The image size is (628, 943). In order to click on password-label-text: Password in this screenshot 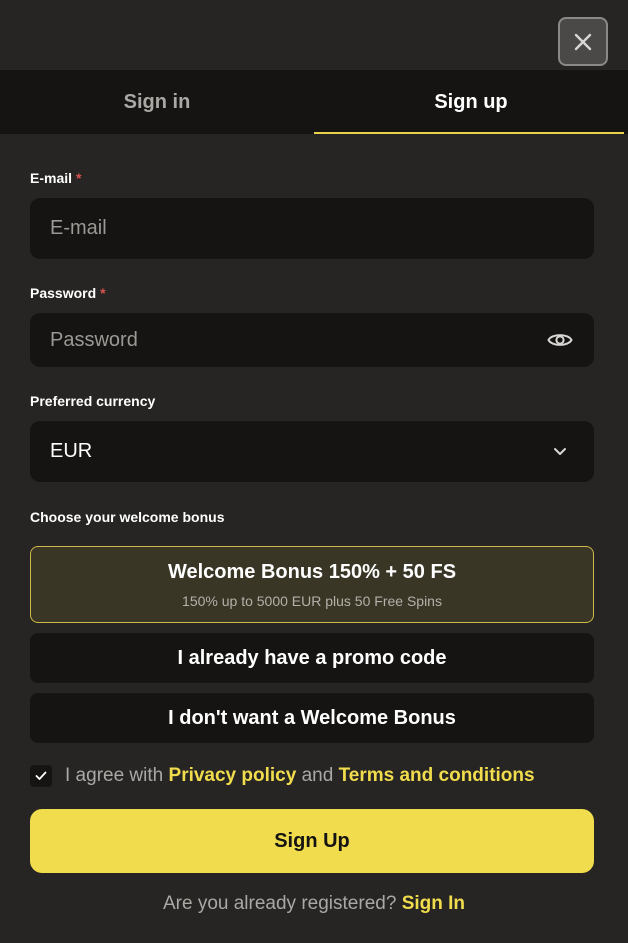, I will do `click(63, 293)`.